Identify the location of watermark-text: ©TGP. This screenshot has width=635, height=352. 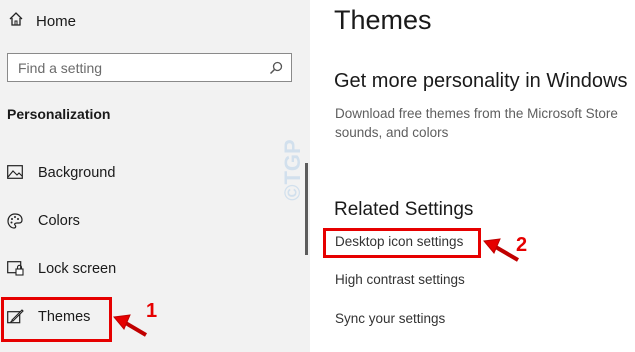
(292, 169).